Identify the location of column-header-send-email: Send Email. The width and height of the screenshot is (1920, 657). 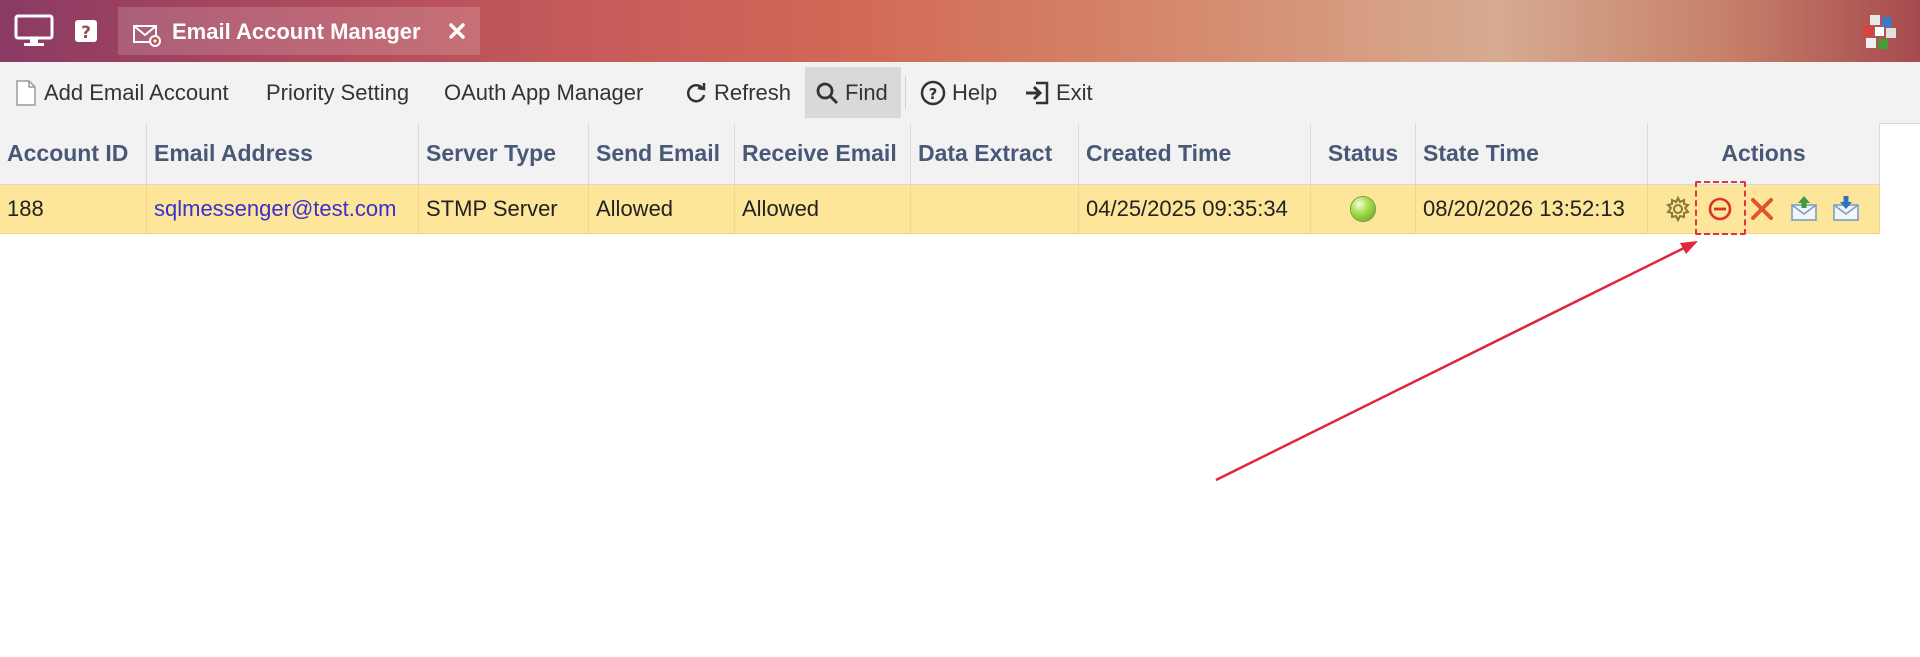
(662, 153).